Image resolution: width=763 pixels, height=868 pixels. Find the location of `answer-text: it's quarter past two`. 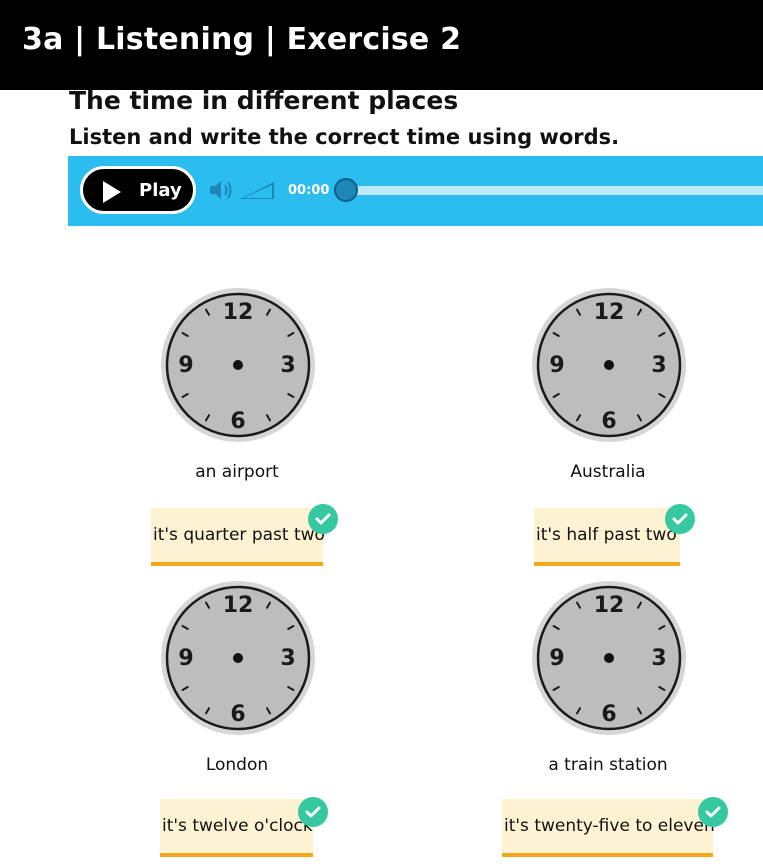

answer-text: it's quarter past two is located at coordinates (239, 535).